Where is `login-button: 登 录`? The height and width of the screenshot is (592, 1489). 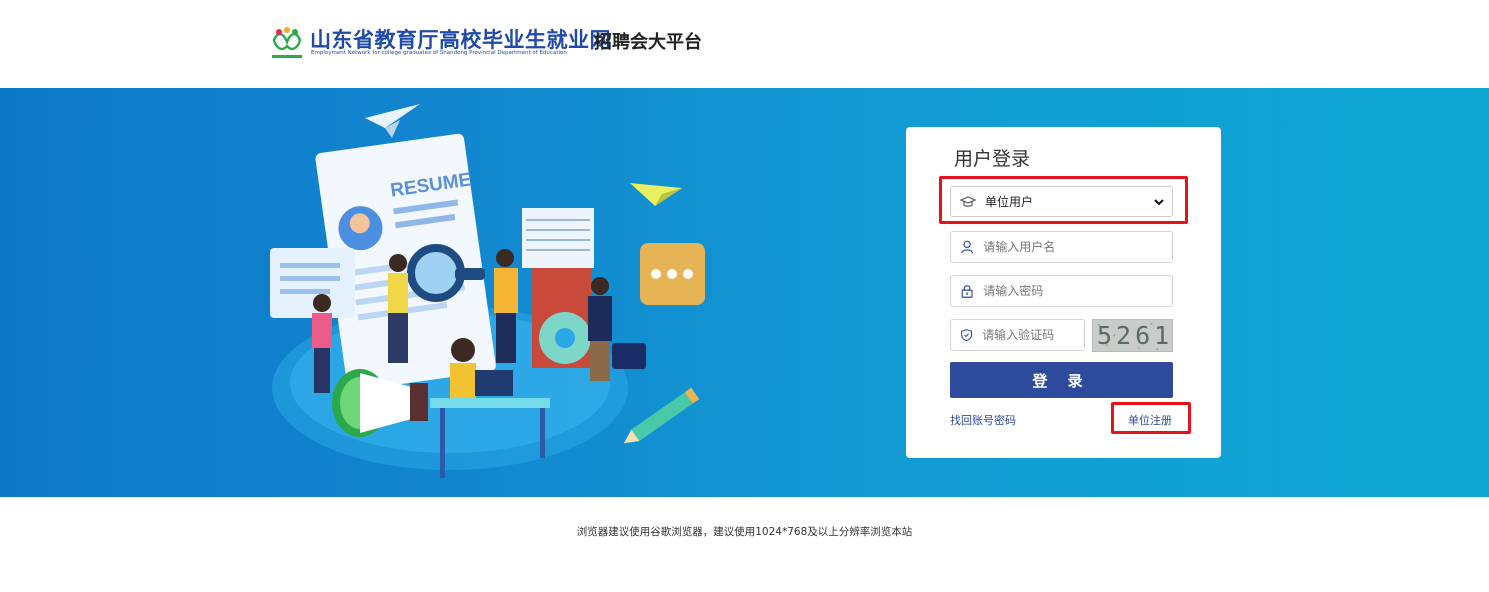
login-button: 登 录 is located at coordinates (1061, 380).